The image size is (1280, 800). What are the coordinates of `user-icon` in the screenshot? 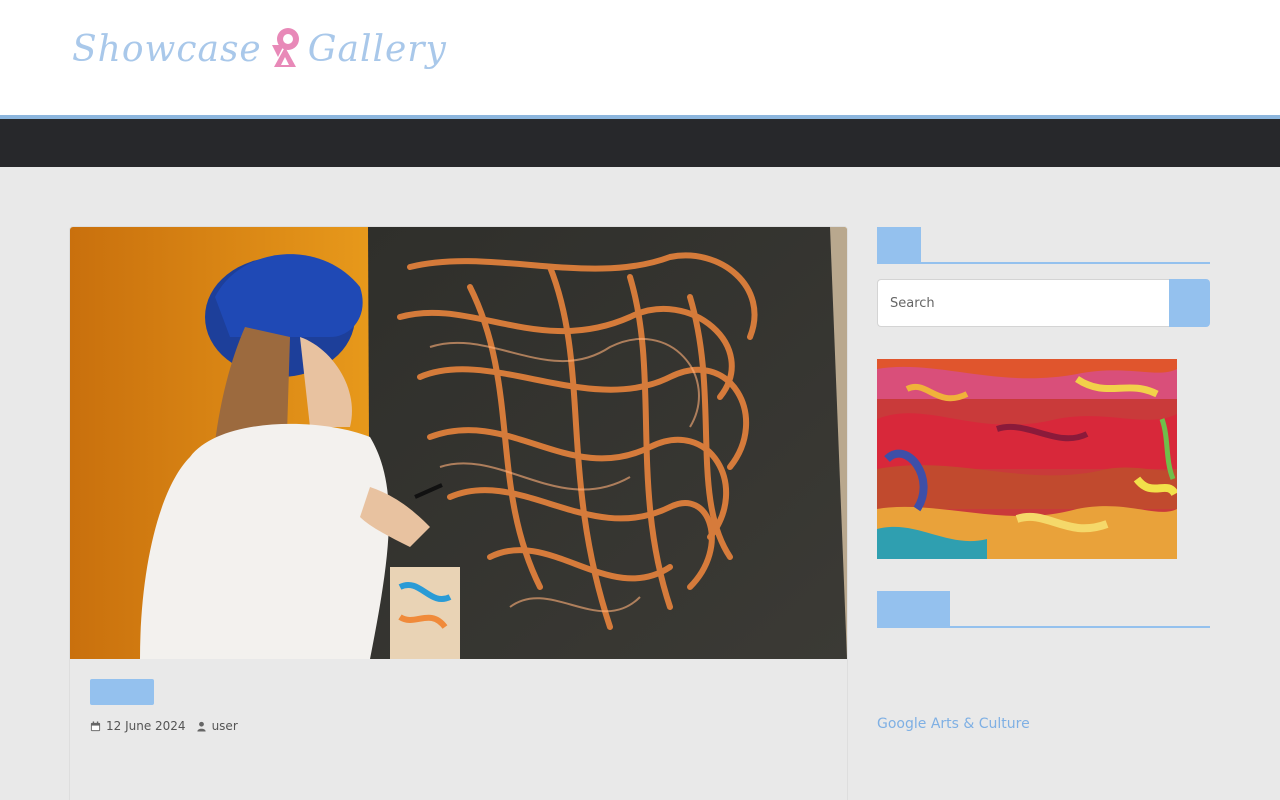 It's located at (201, 726).